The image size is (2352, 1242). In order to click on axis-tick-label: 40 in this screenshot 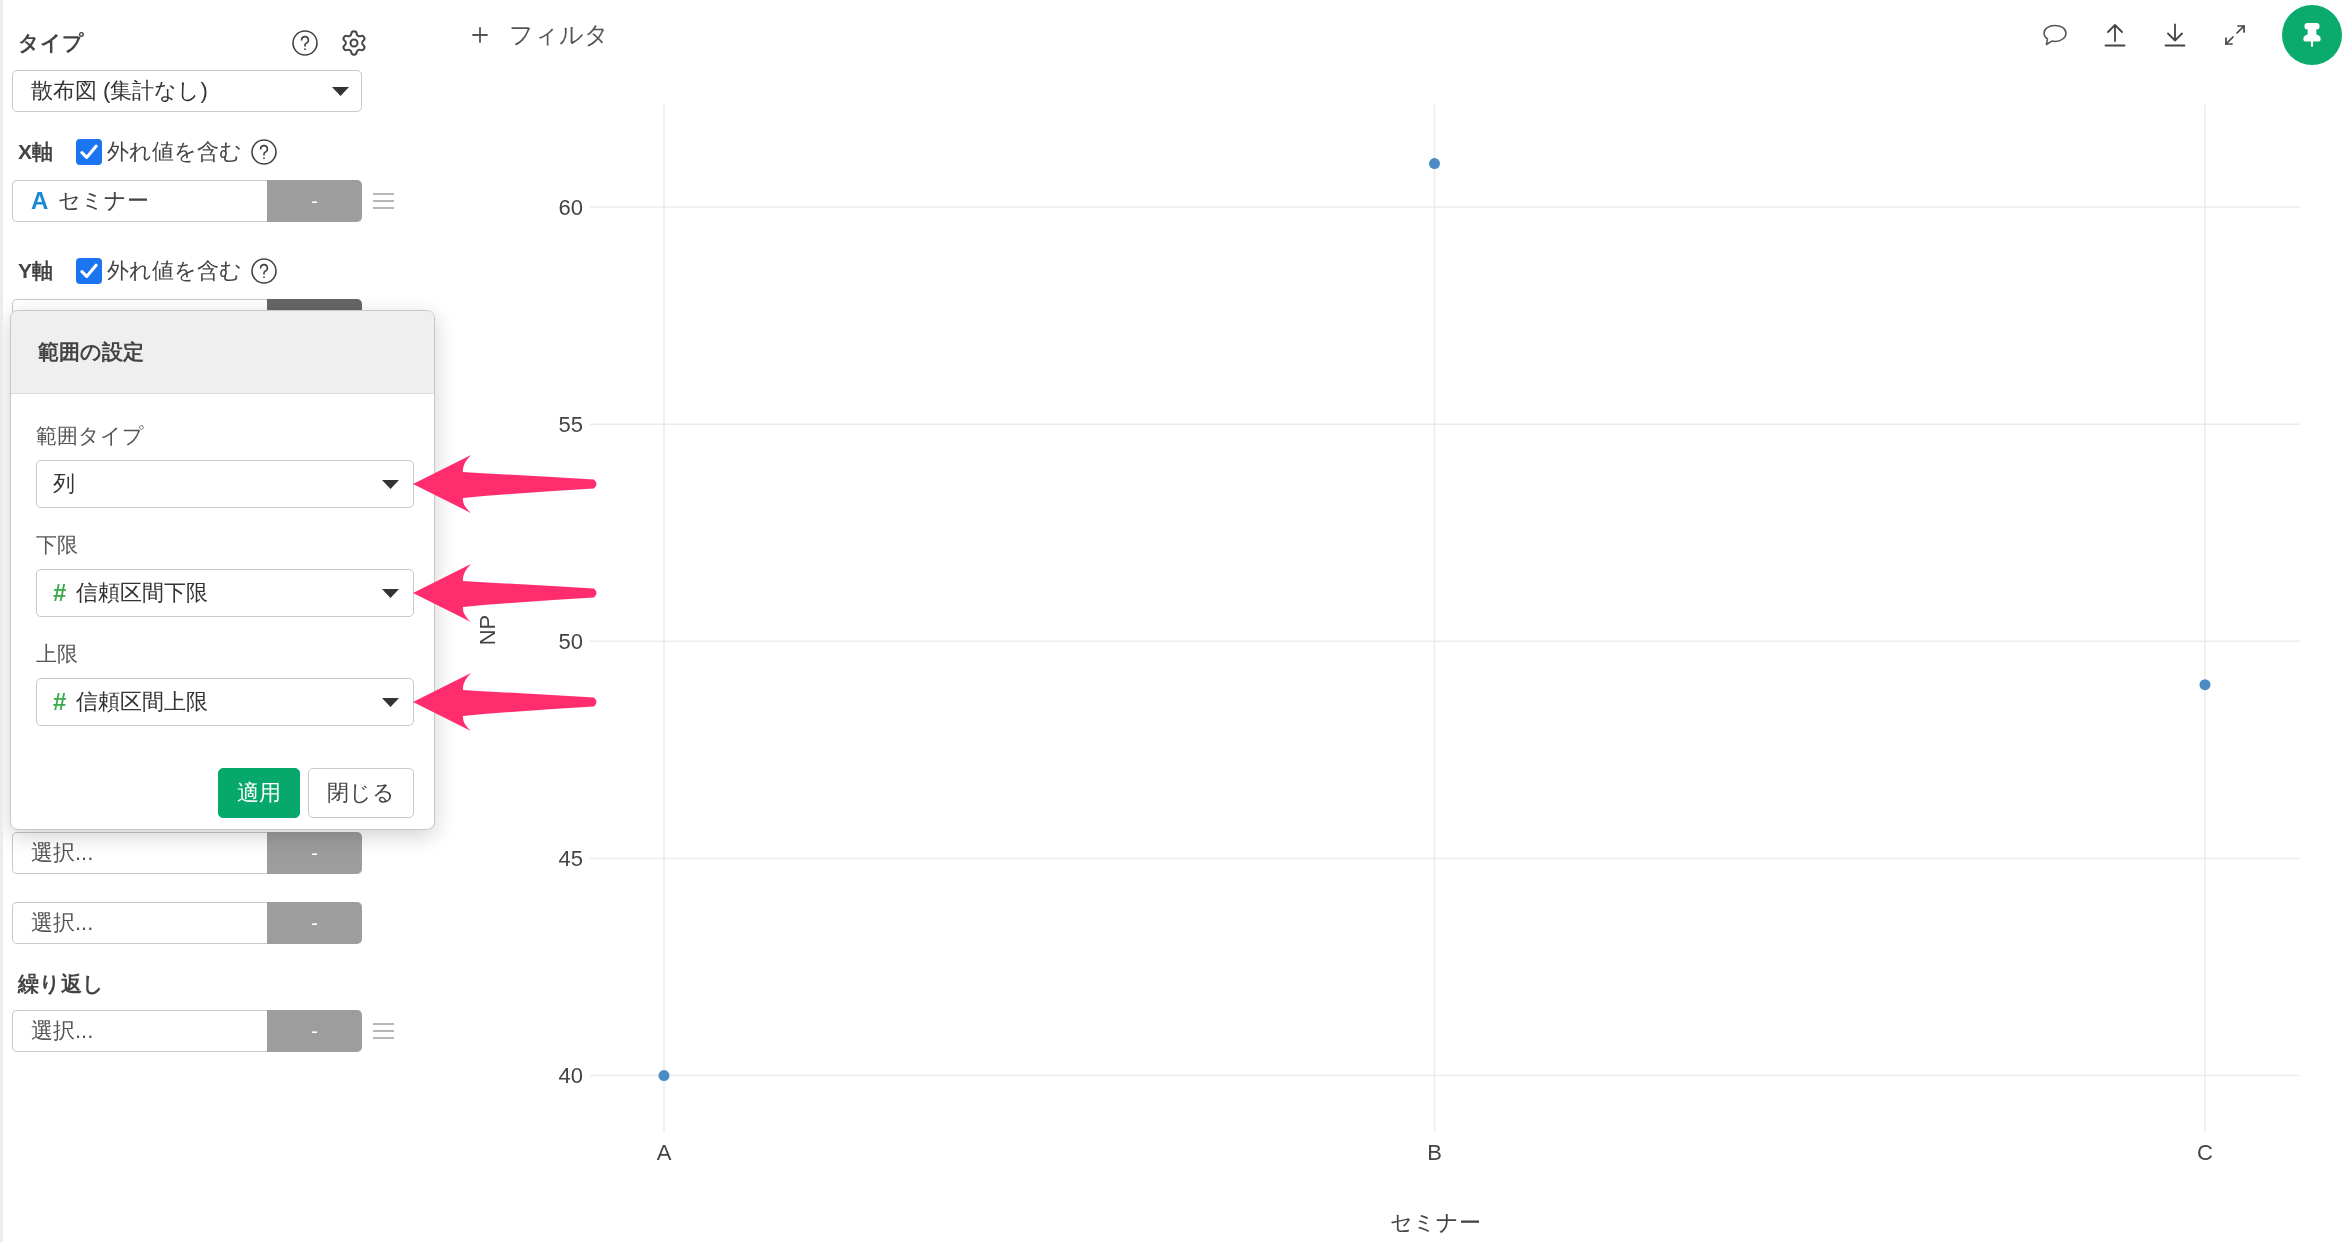, I will do `click(570, 1076)`.